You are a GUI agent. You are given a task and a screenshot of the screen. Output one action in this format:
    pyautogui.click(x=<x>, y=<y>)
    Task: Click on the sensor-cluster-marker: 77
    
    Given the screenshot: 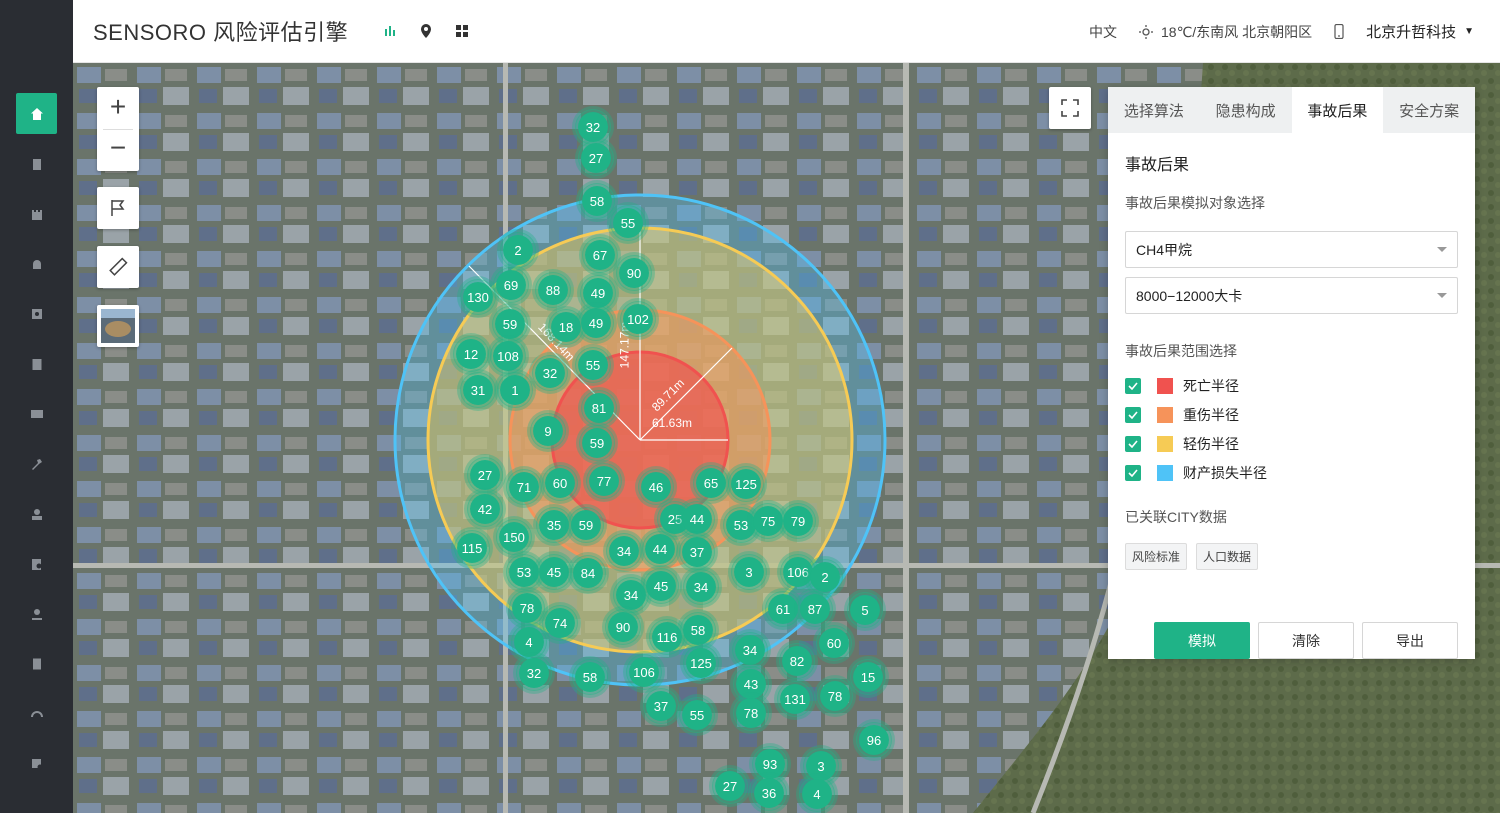 What is the action you would take?
    pyautogui.click(x=604, y=481)
    